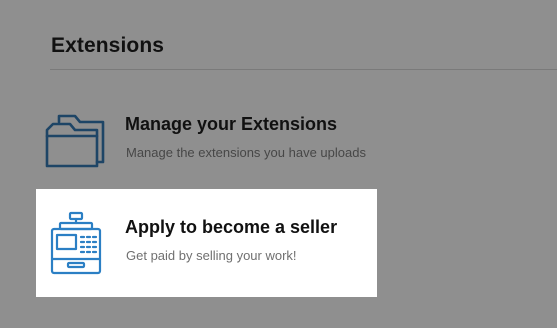 The image size is (557, 328). Describe the element at coordinates (246, 152) in the screenshot. I see `manage-extensions-description: Manage the extensions you have uploads` at that location.